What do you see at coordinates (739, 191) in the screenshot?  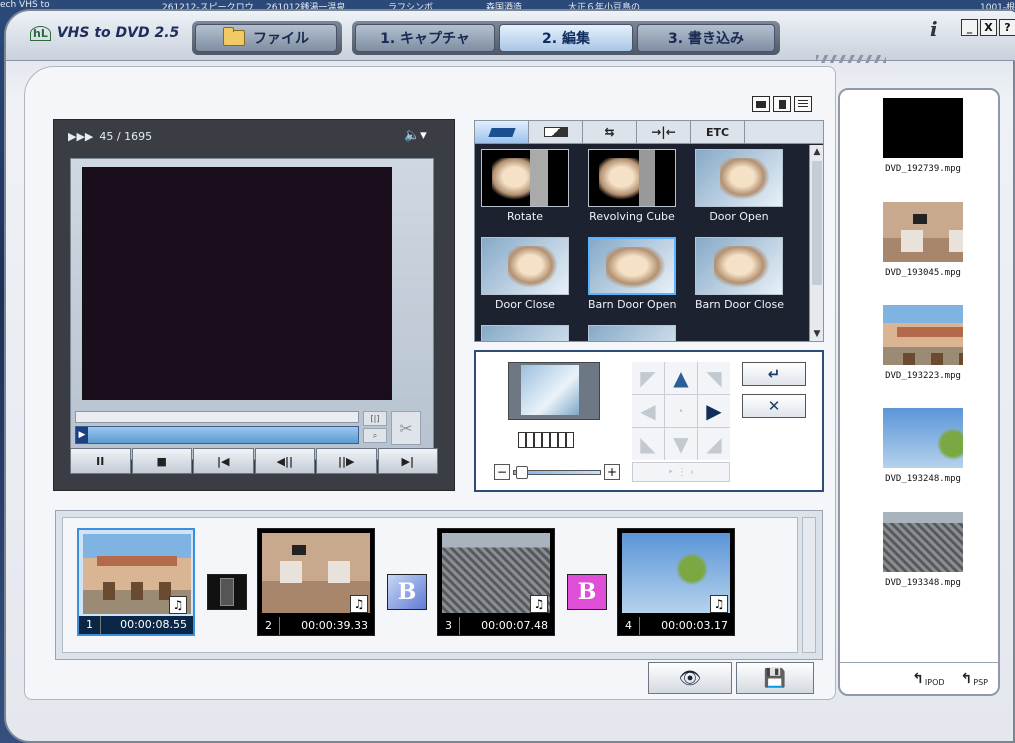 I see `effect-door-open: Door Open` at bounding box center [739, 191].